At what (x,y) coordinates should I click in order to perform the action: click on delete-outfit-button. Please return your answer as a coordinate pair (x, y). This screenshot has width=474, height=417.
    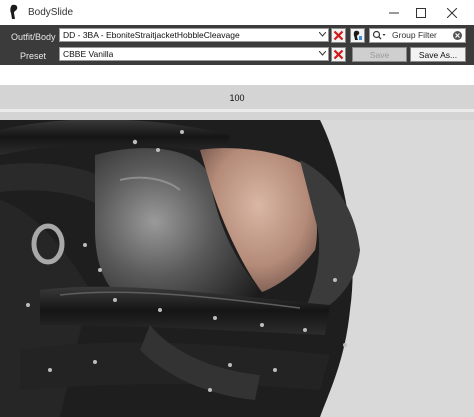
    Looking at the image, I should click on (338, 35).